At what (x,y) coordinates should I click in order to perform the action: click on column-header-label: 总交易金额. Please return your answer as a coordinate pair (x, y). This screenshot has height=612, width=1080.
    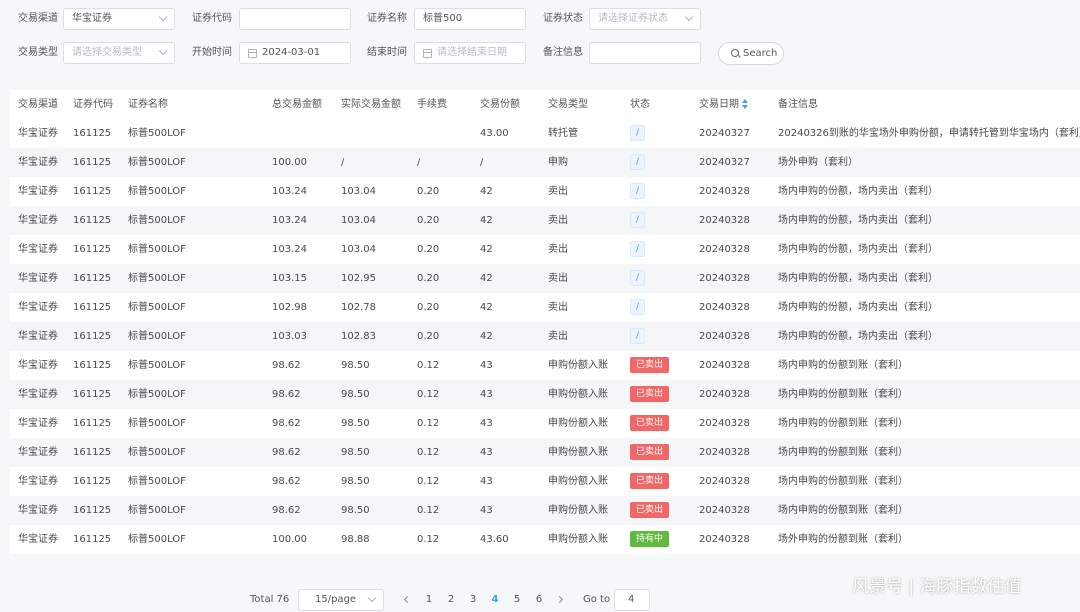
    Looking at the image, I should click on (297, 104).